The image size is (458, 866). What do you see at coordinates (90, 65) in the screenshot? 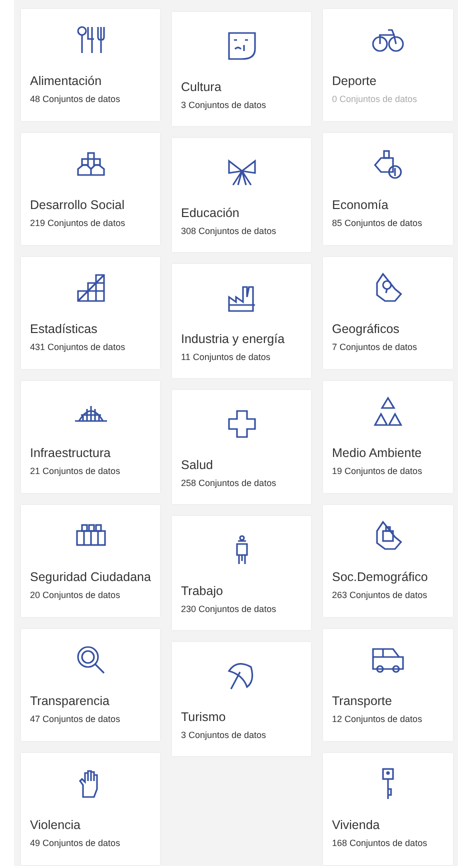
I see `category-card: Alimentación 48 Conjuntos de datos` at bounding box center [90, 65].